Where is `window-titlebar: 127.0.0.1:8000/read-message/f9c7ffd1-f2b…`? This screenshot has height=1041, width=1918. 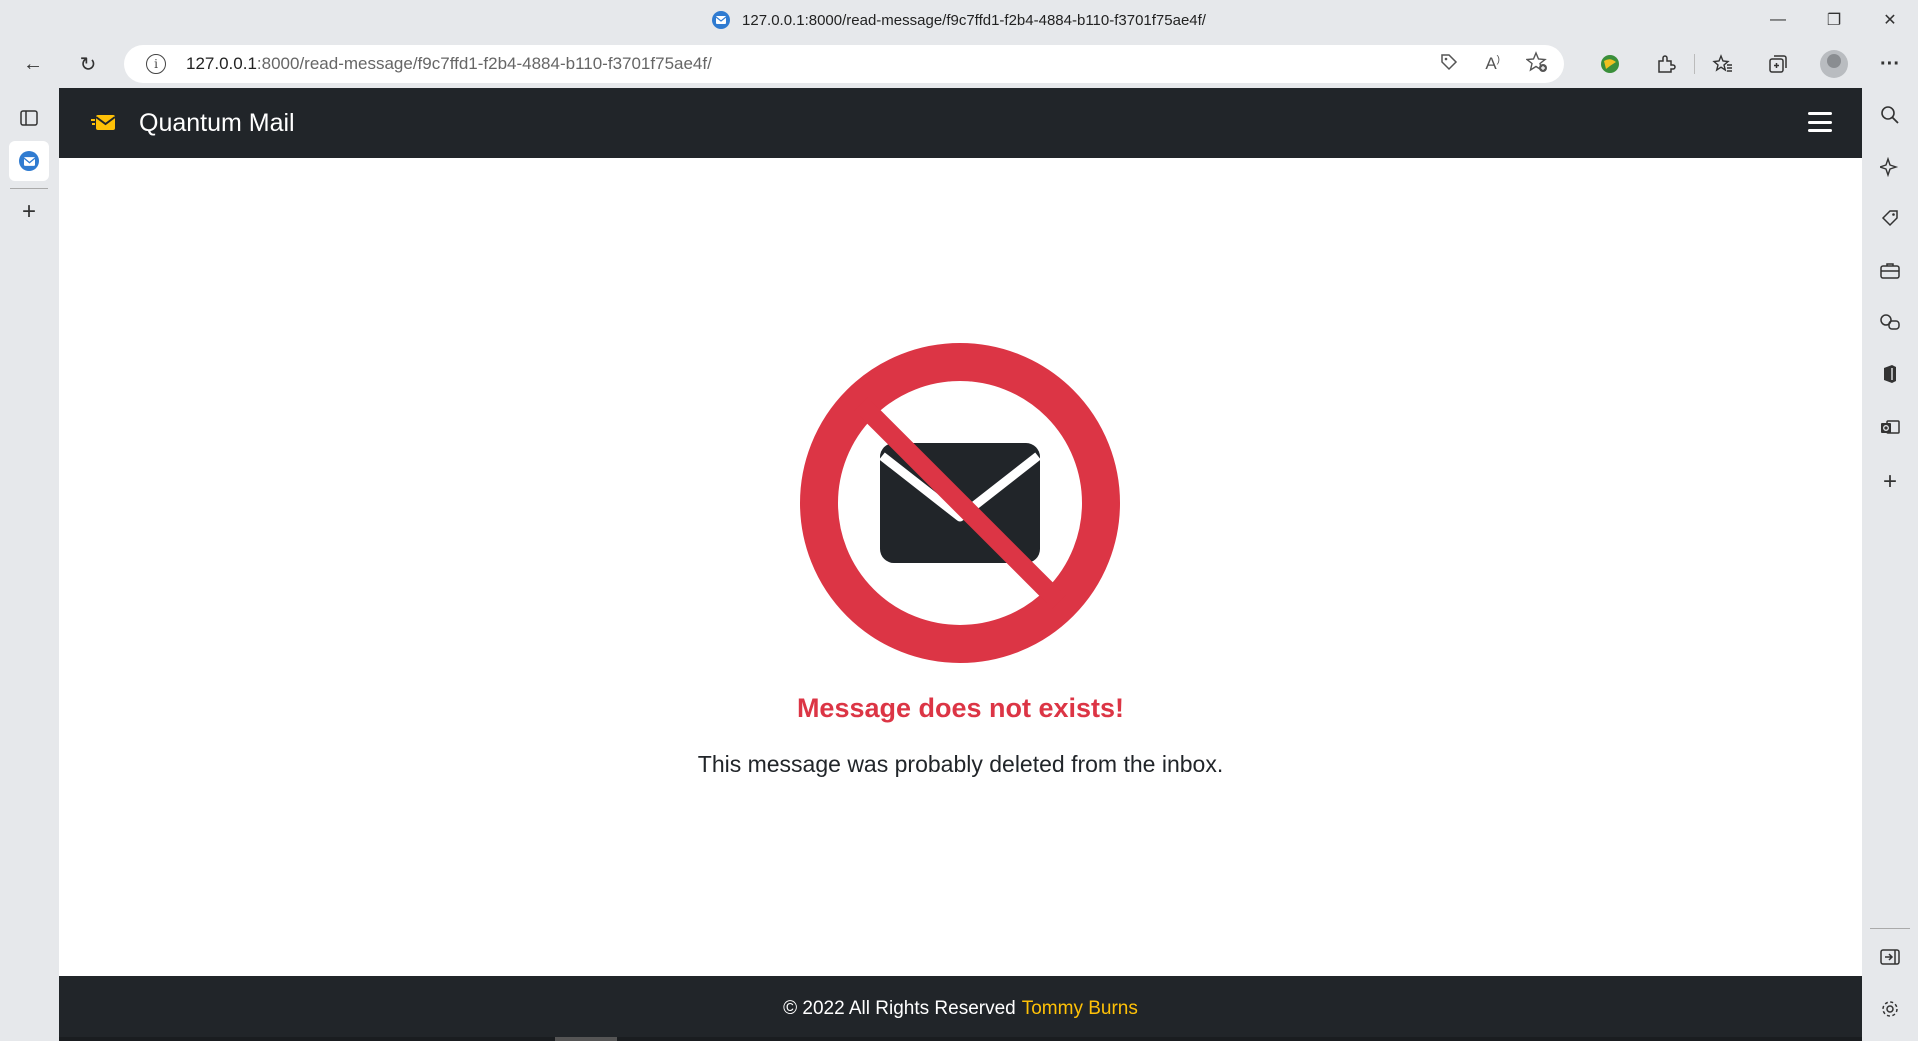 window-titlebar: 127.0.0.1:8000/read-message/f9c7ffd1-f2b… is located at coordinates (959, 20).